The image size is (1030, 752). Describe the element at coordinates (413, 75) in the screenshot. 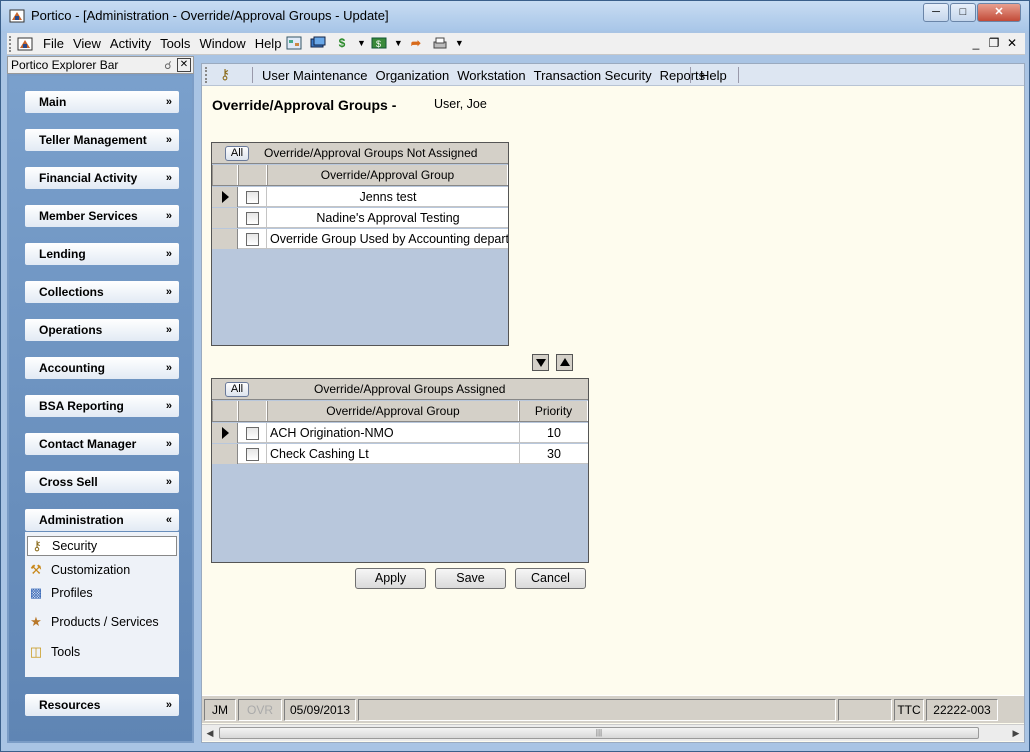

I see `menu-organization: Organization` at that location.